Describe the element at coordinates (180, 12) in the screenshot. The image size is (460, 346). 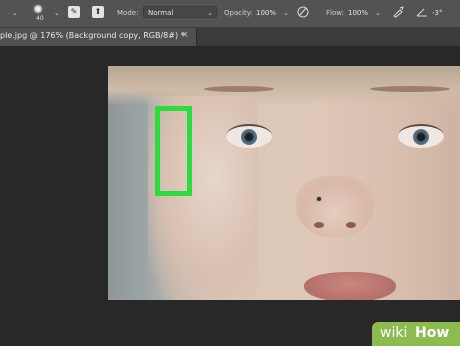
I see `mode-dropdown: Normal ⌄` at that location.